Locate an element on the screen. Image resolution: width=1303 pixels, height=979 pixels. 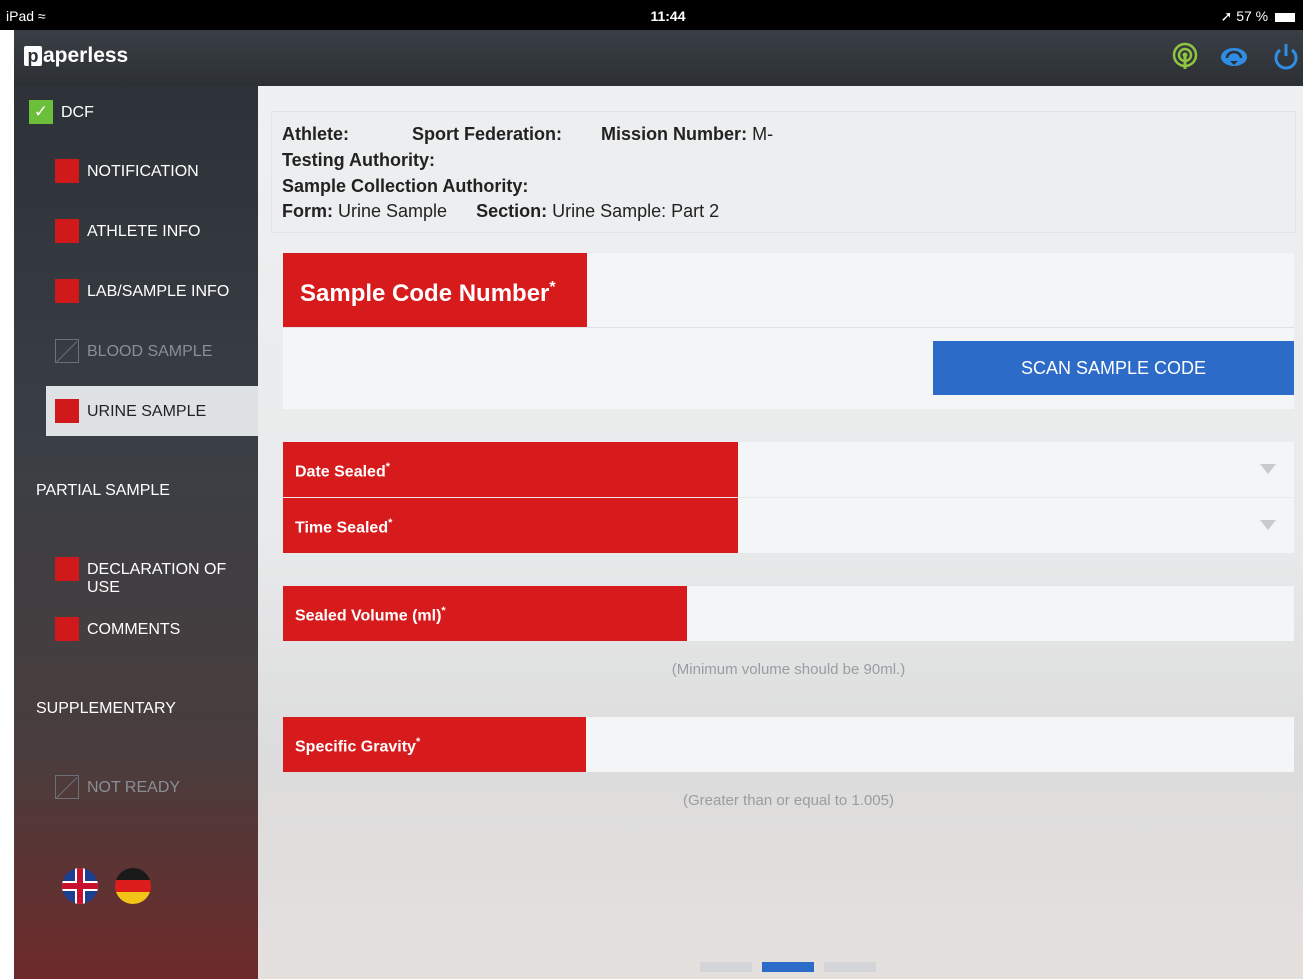
logo-p-icon: p is located at coordinates (33, 56).